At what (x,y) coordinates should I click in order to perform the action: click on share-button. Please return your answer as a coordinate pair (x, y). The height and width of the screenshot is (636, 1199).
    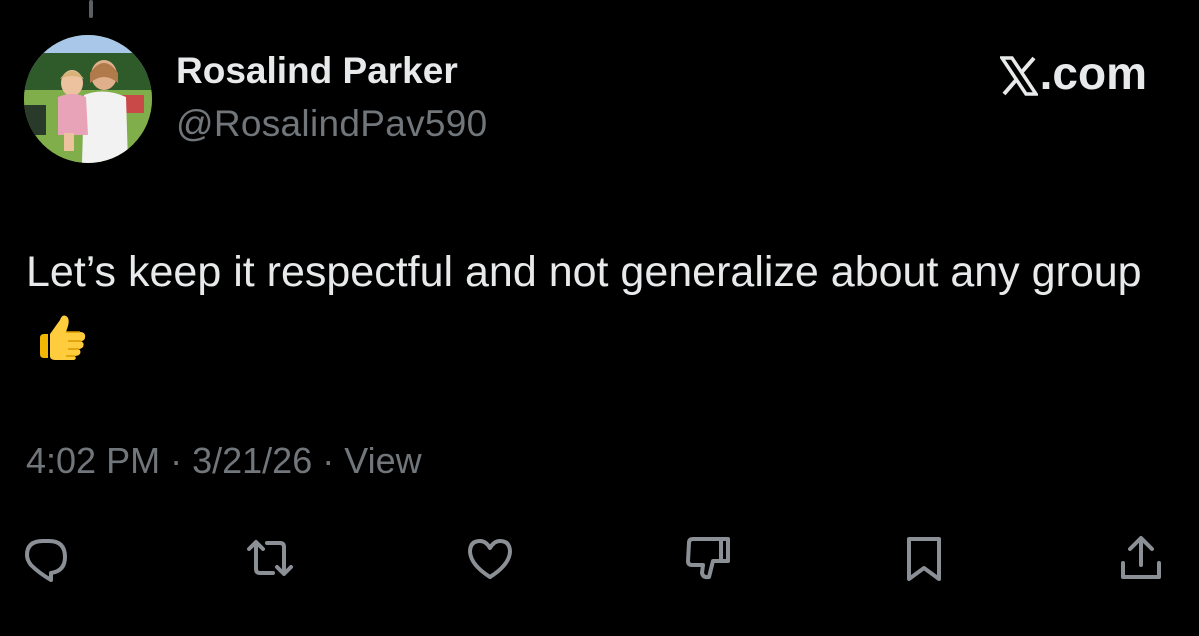
    Looking at the image, I should click on (1141, 558).